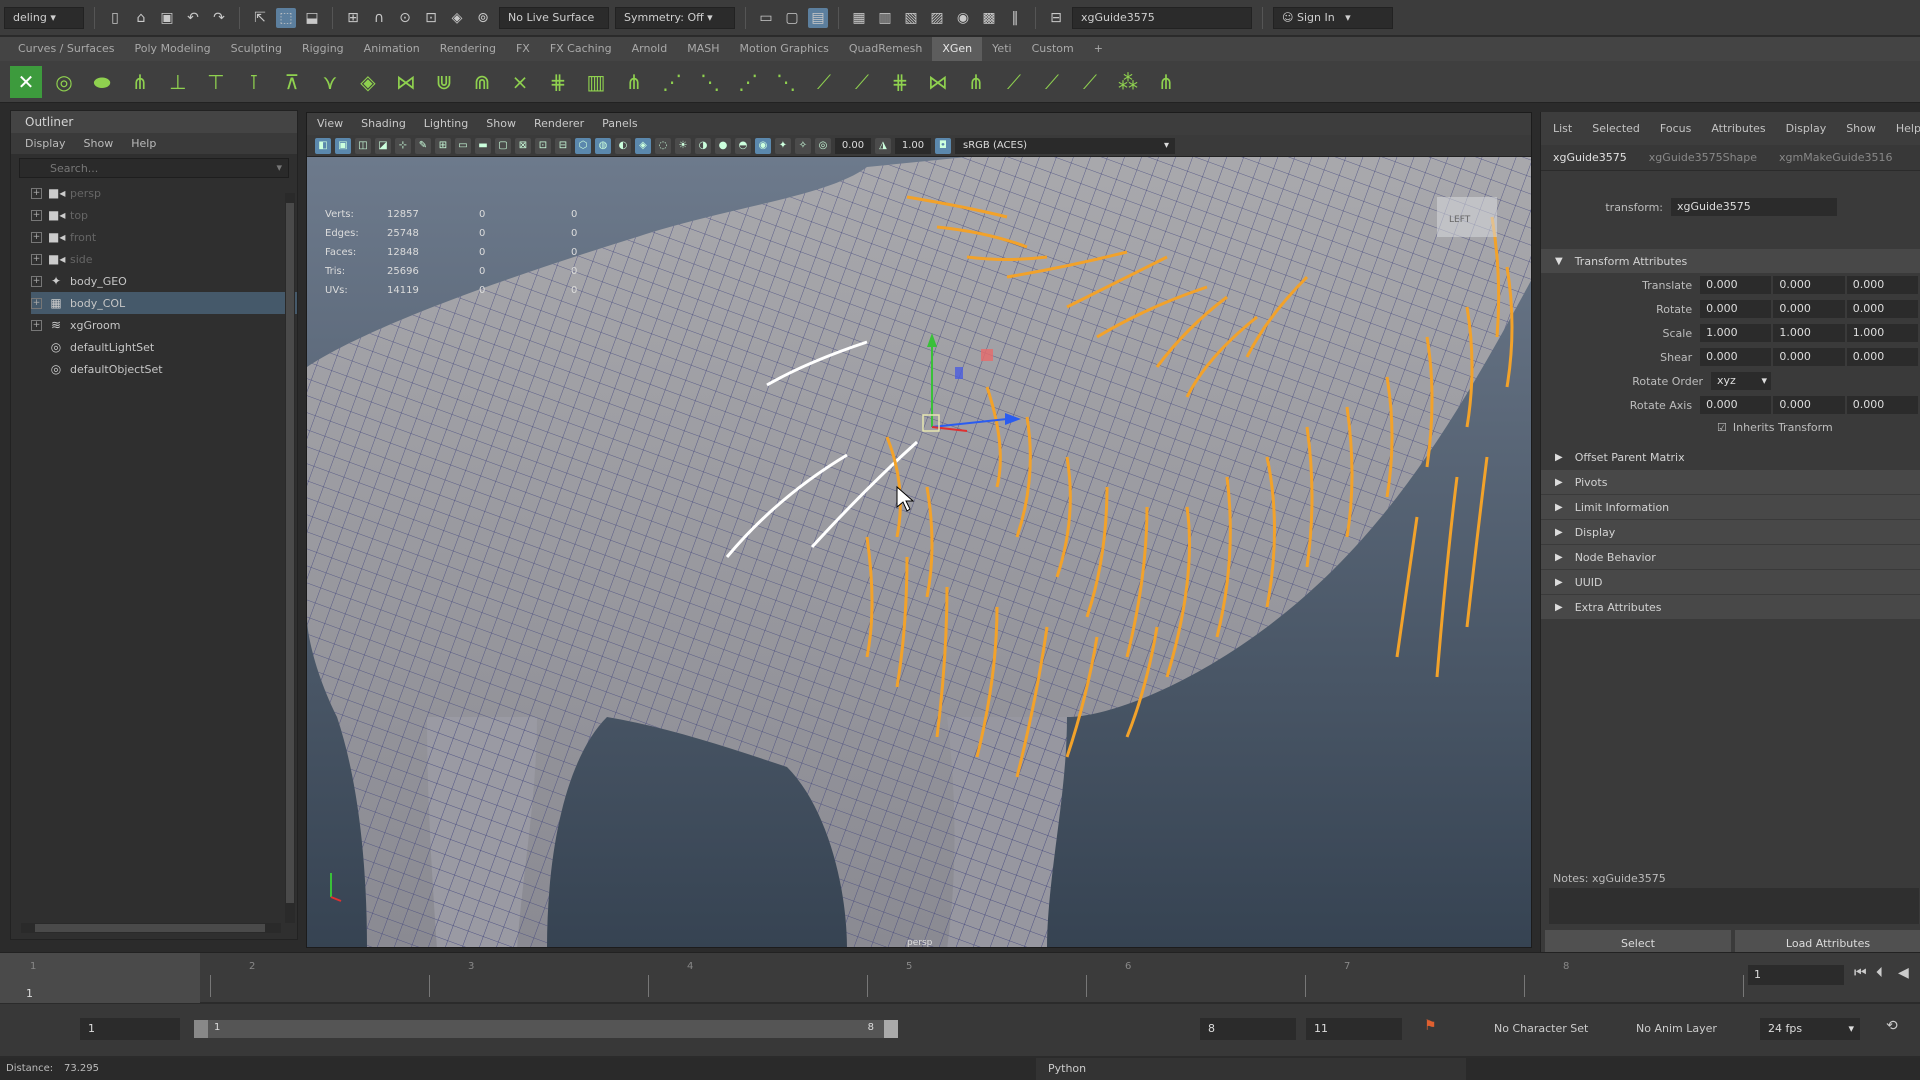 The width and height of the screenshot is (1920, 1080). What do you see at coordinates (403, 145) in the screenshot?
I see `two-d-pan-icon: ⊹` at bounding box center [403, 145].